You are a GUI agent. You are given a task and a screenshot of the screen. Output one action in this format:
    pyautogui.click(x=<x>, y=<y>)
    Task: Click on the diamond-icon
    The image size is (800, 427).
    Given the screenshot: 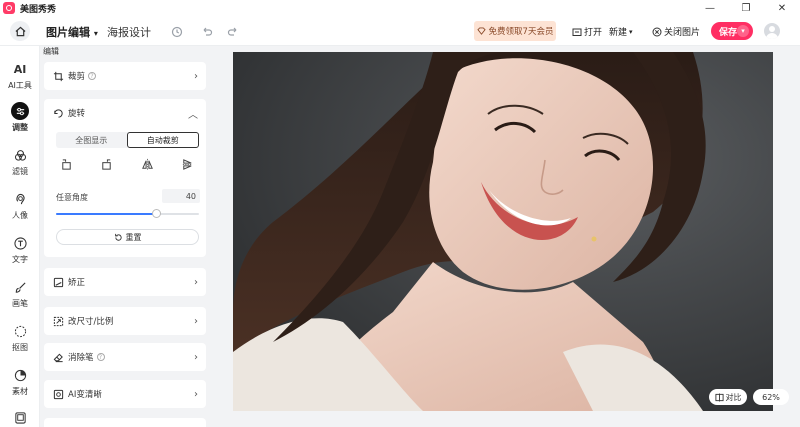 What is the action you would take?
    pyautogui.click(x=481, y=31)
    